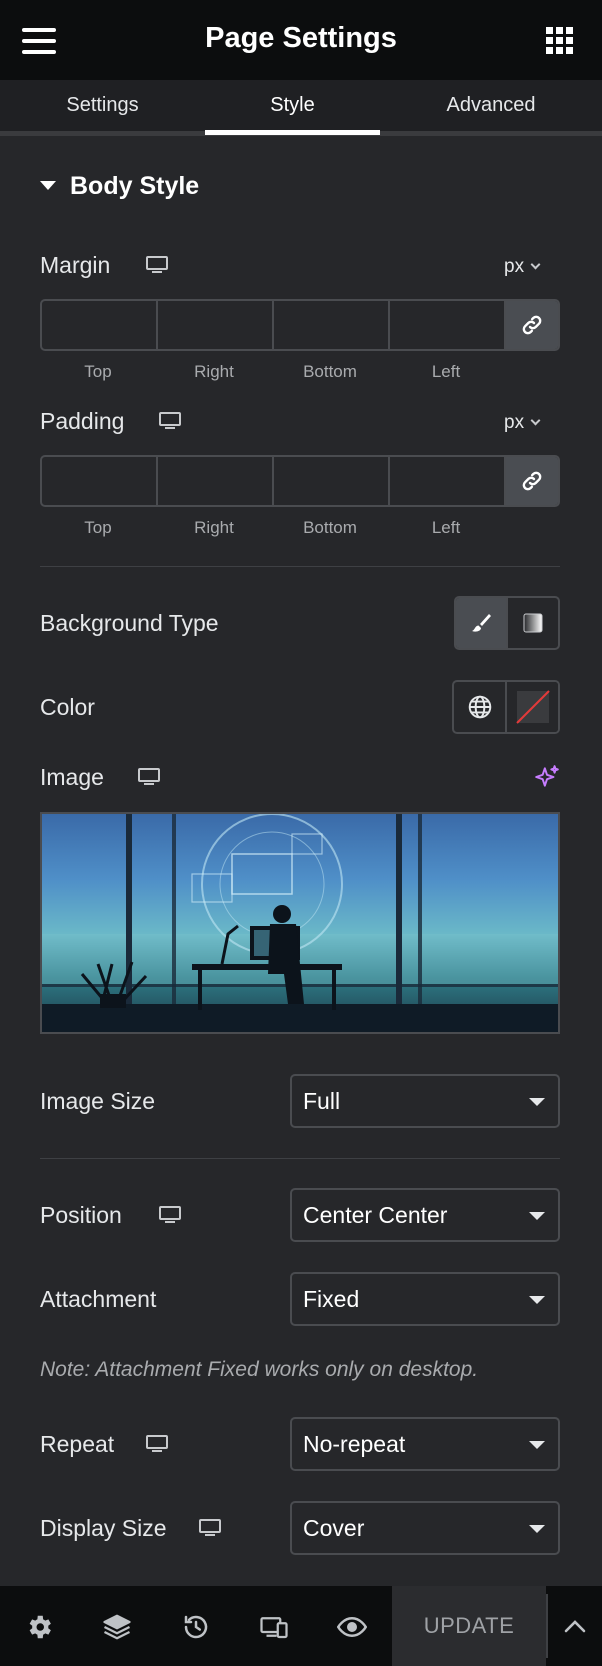  I want to click on margin-top-input, so click(99, 325).